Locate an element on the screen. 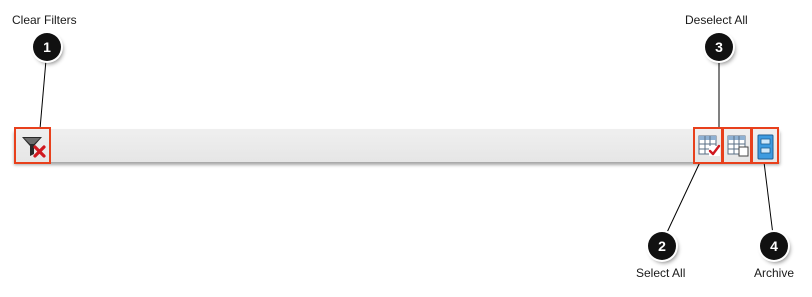  callout-label-select-all: Select All is located at coordinates (661, 273).